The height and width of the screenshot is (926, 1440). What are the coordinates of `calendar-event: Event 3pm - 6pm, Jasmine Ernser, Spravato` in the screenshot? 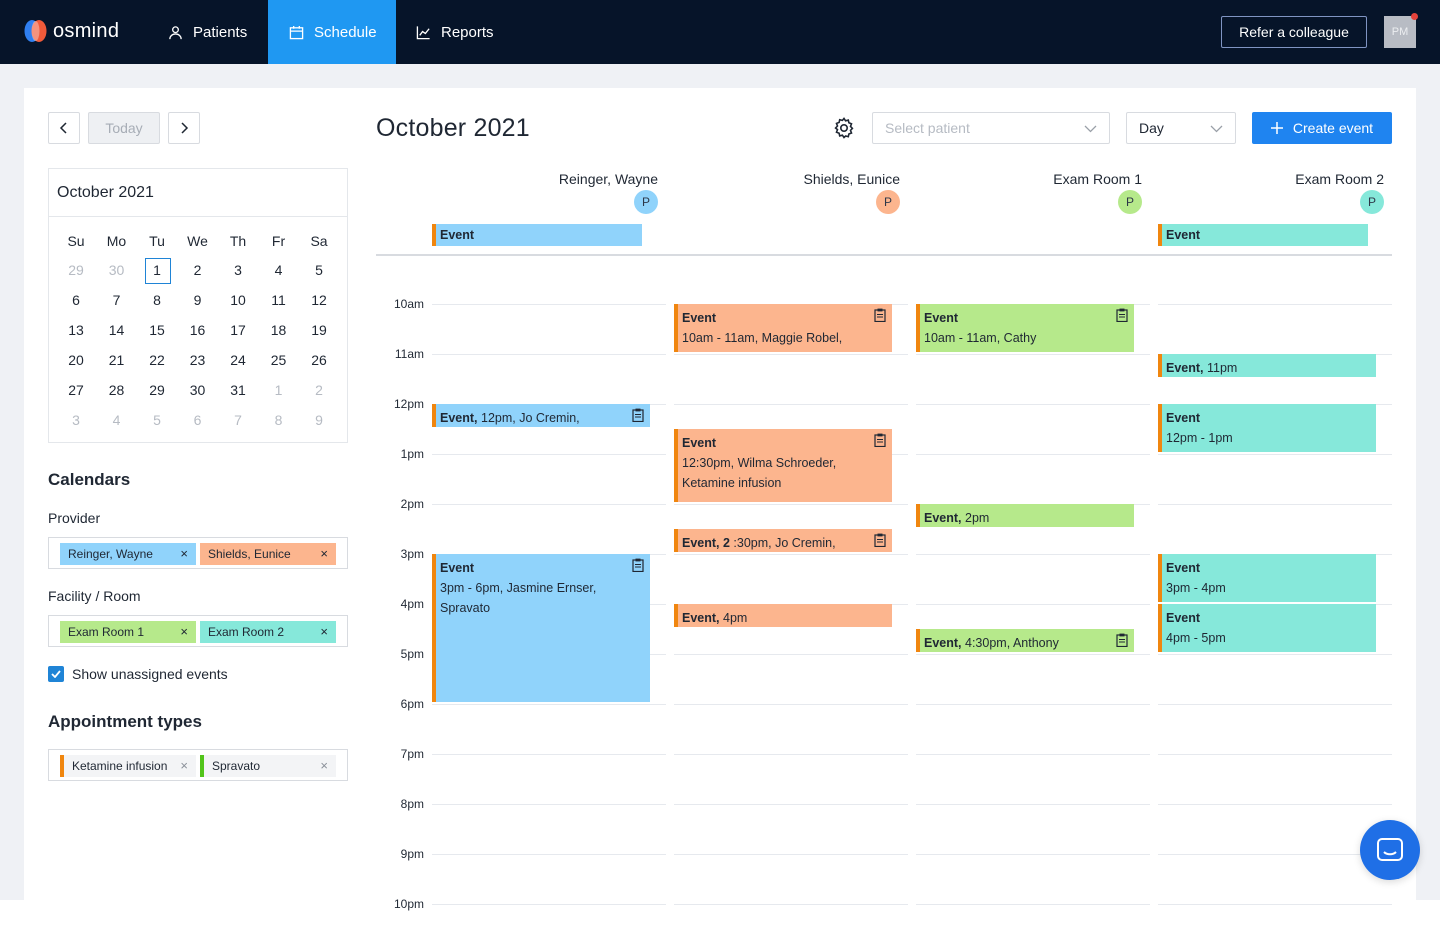 It's located at (541, 628).